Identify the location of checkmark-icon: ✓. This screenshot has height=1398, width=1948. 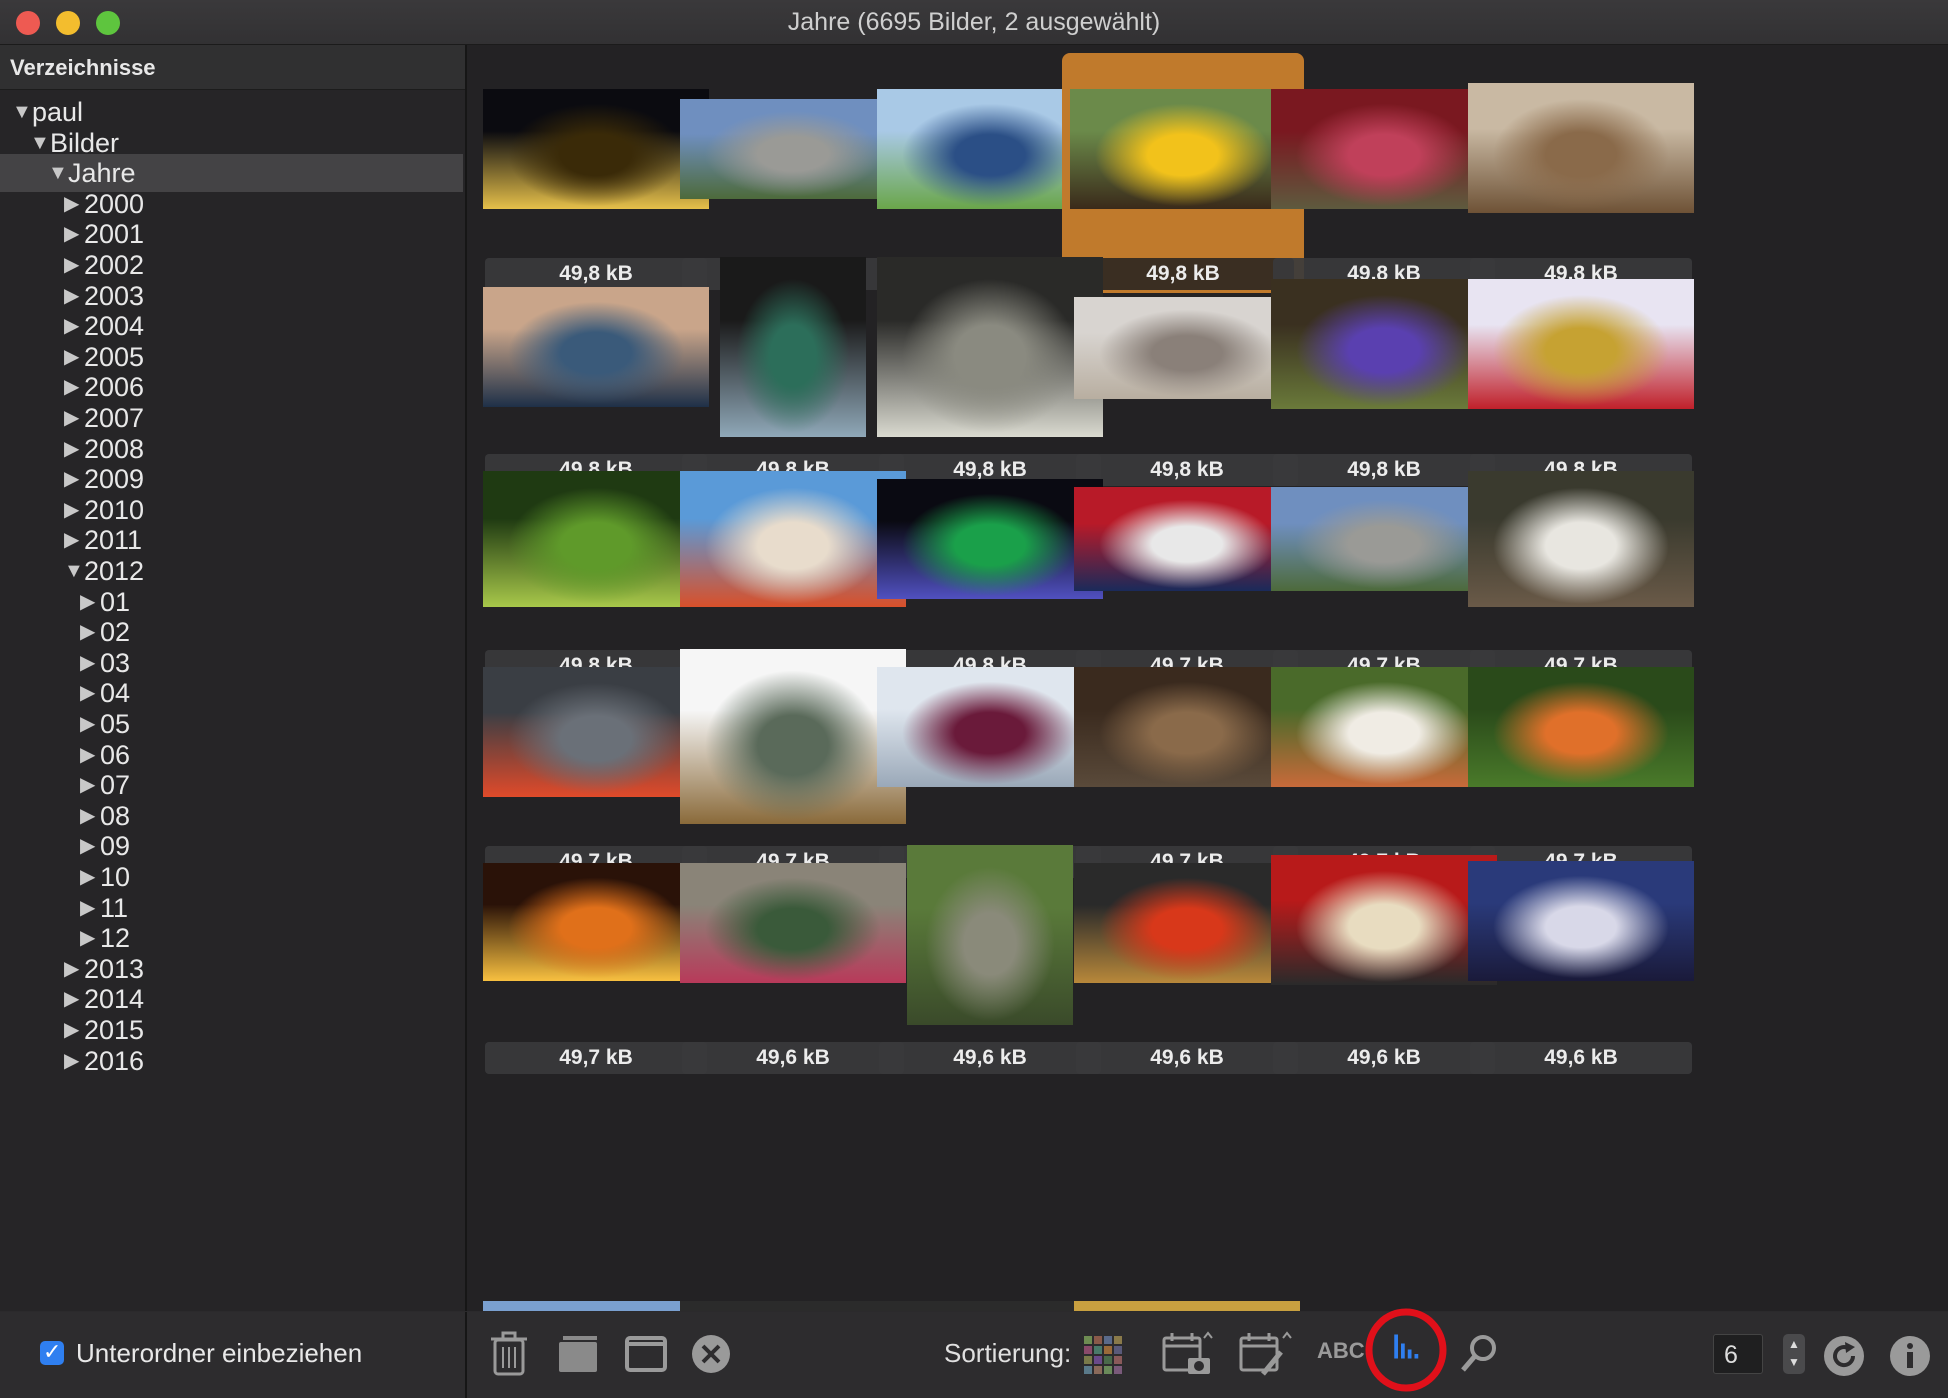
(52, 1351).